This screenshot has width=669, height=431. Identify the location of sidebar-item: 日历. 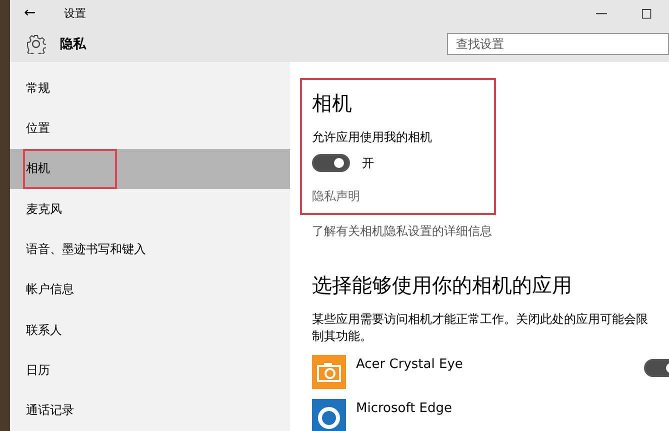
(150, 370).